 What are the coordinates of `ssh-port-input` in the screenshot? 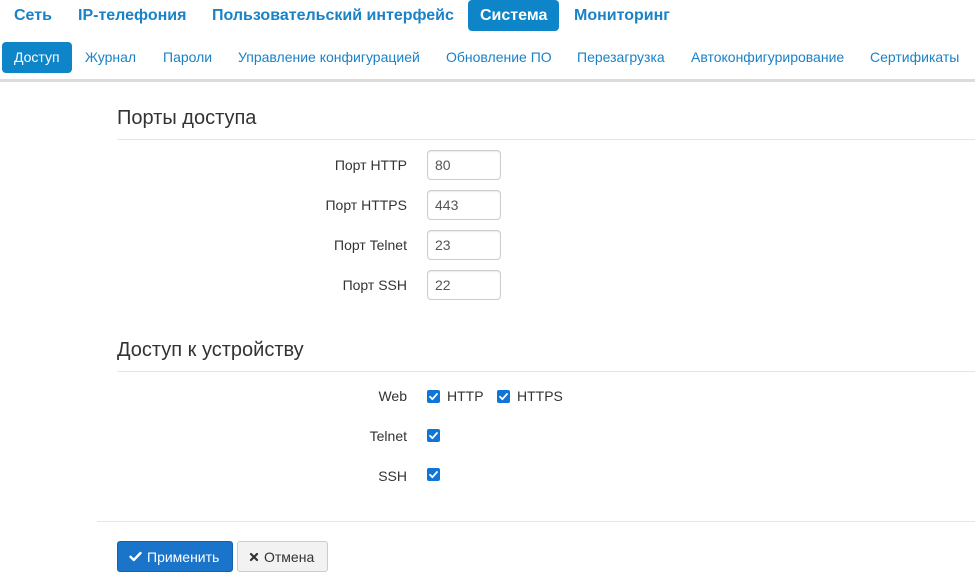 It's located at (464, 285).